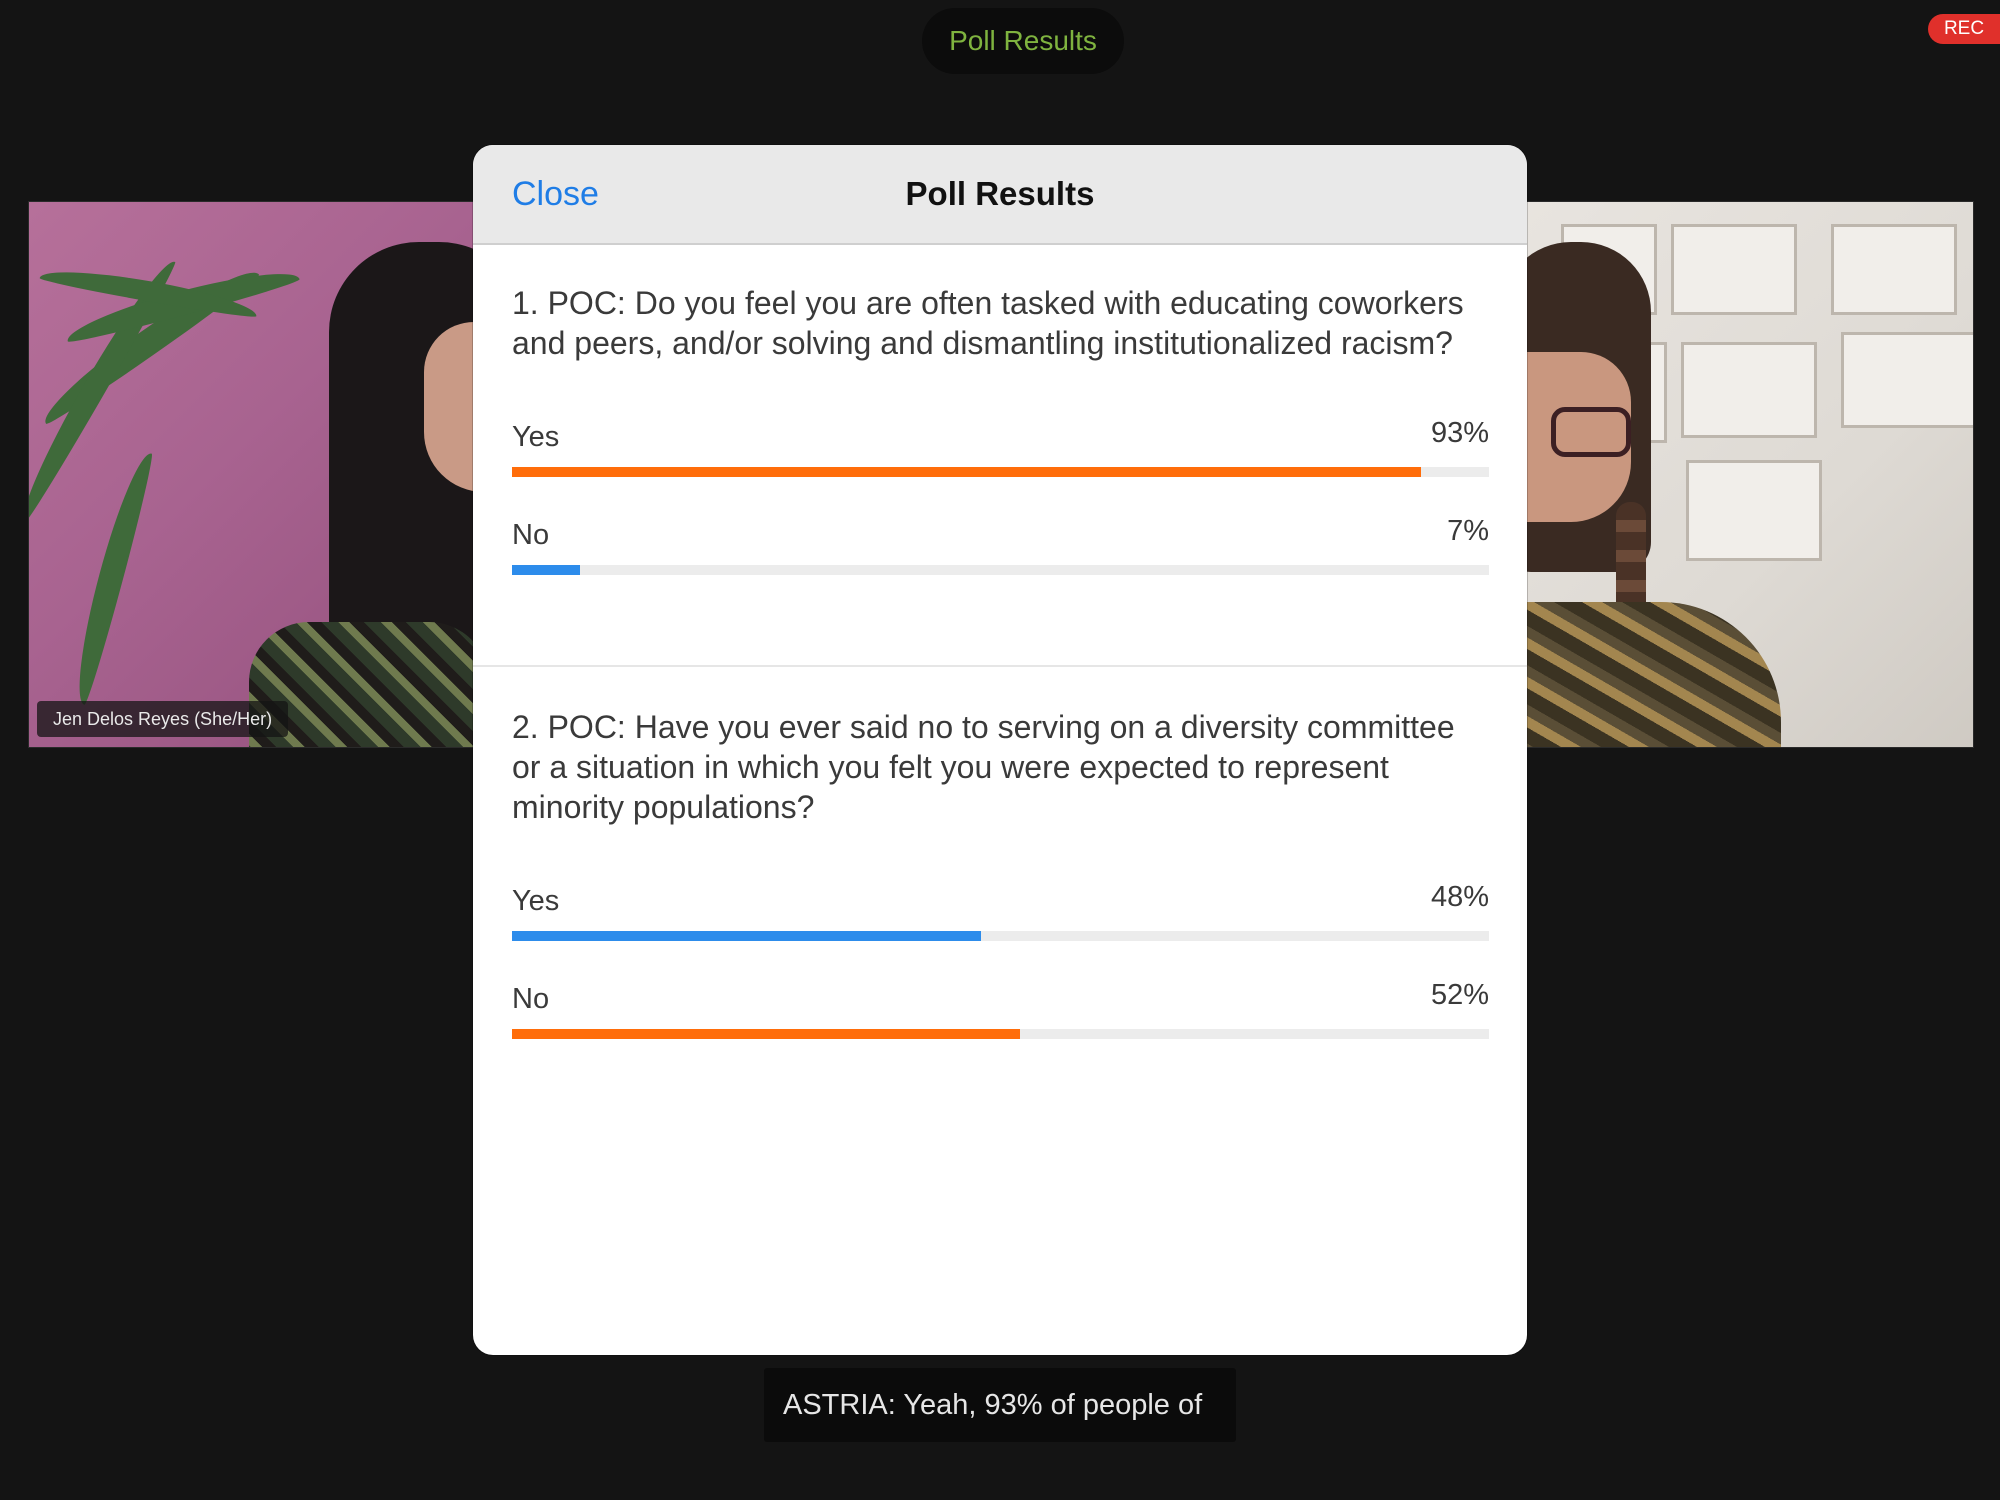 The width and height of the screenshot is (2000, 1500). I want to click on poll-option-yes: Yes 48%, so click(1000, 930).